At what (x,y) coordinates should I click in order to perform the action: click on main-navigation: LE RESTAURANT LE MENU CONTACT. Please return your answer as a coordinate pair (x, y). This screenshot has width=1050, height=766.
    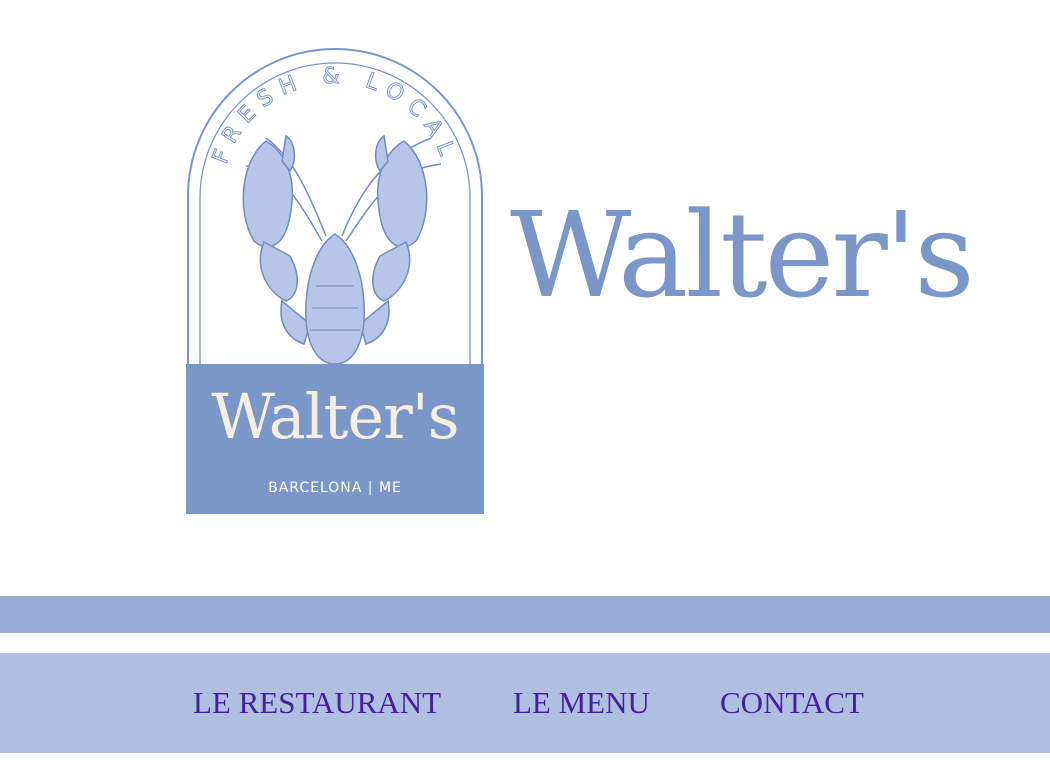
    Looking at the image, I should click on (525, 703).